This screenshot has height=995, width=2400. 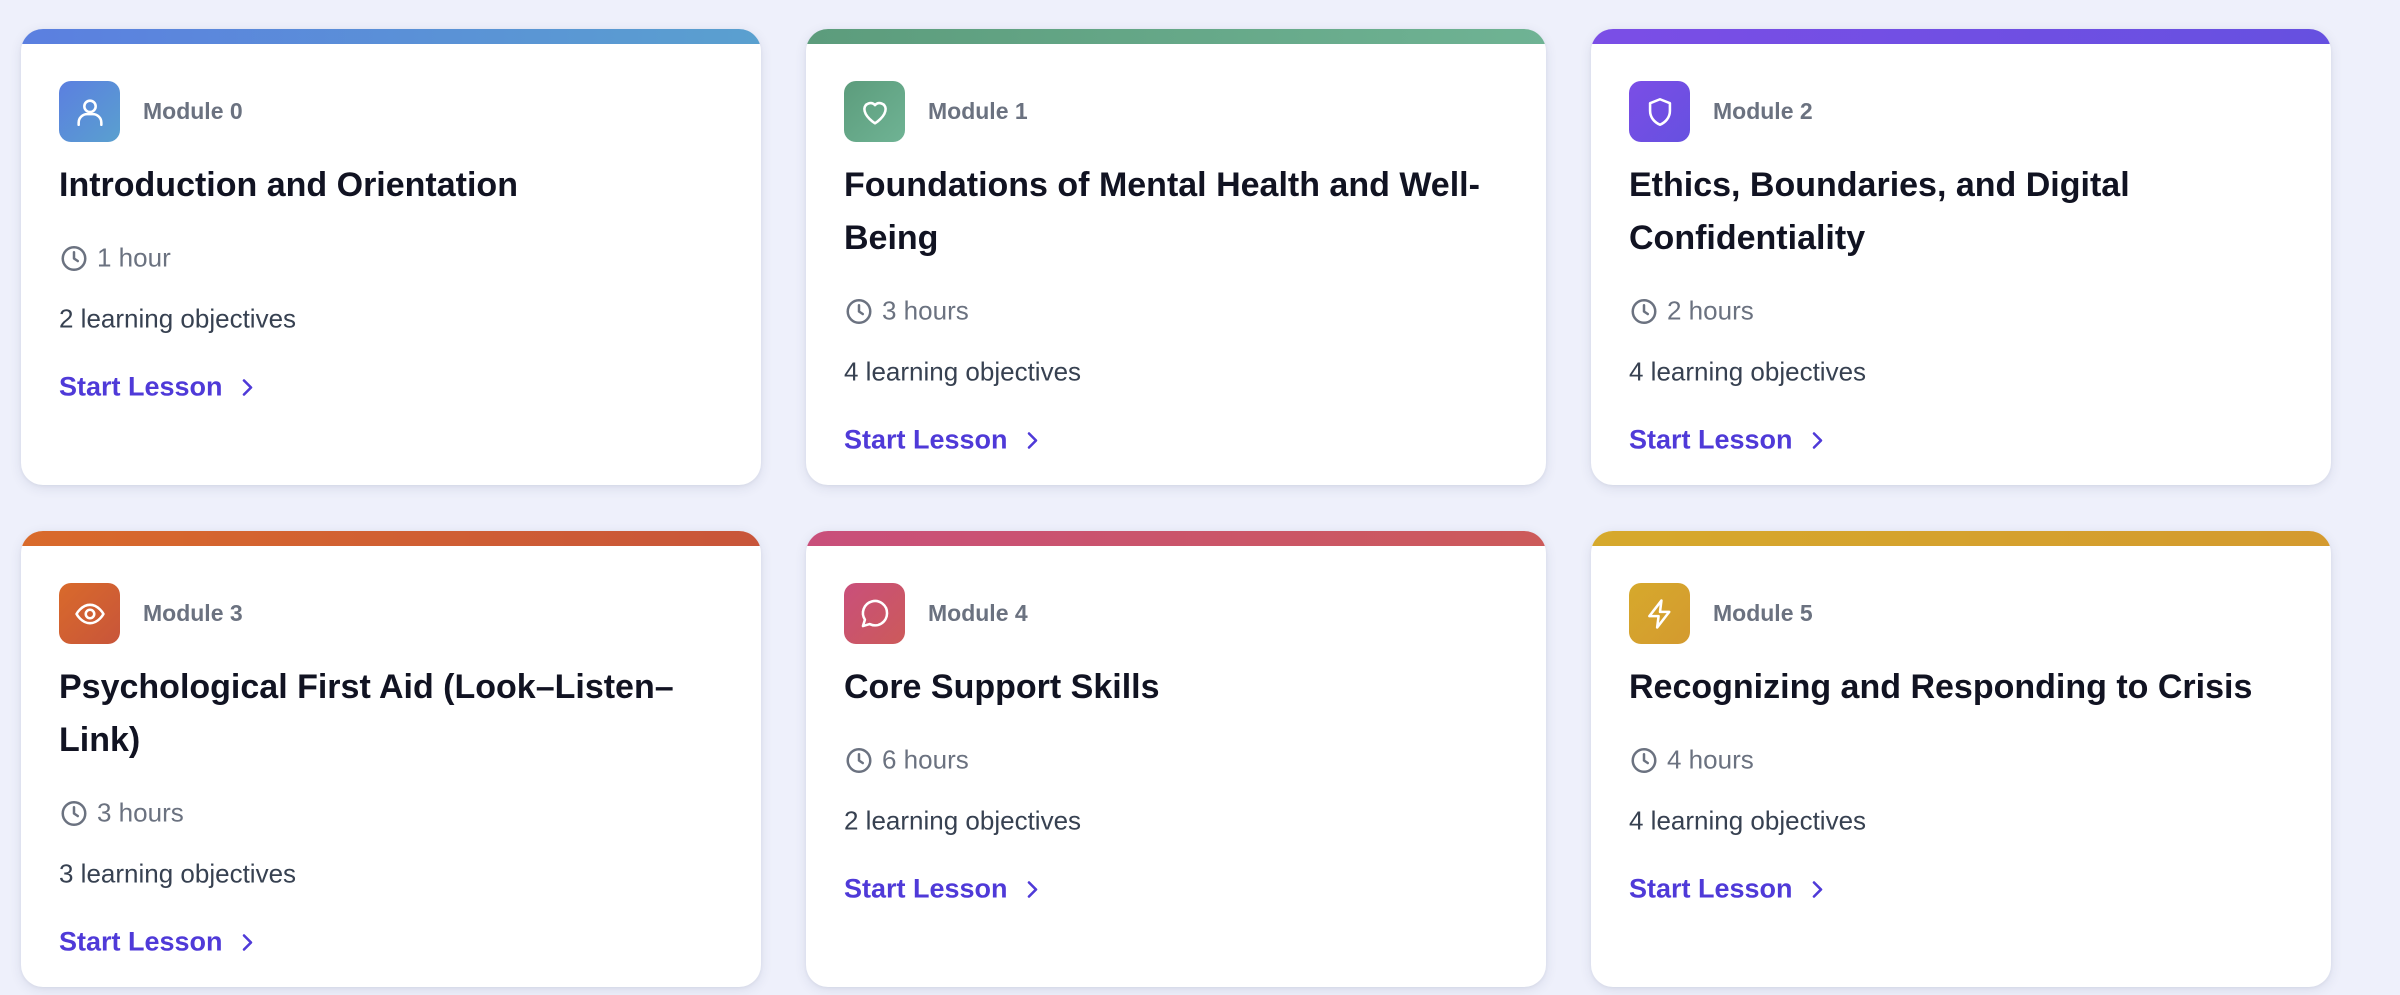 What do you see at coordinates (89, 613) in the screenshot?
I see `eye-icon` at bounding box center [89, 613].